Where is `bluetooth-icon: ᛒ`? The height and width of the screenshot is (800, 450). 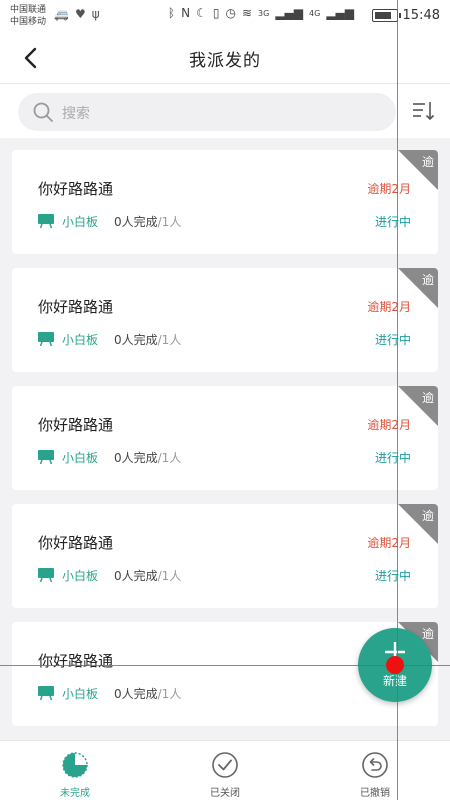
bluetooth-icon: ᛒ is located at coordinates (171, 13).